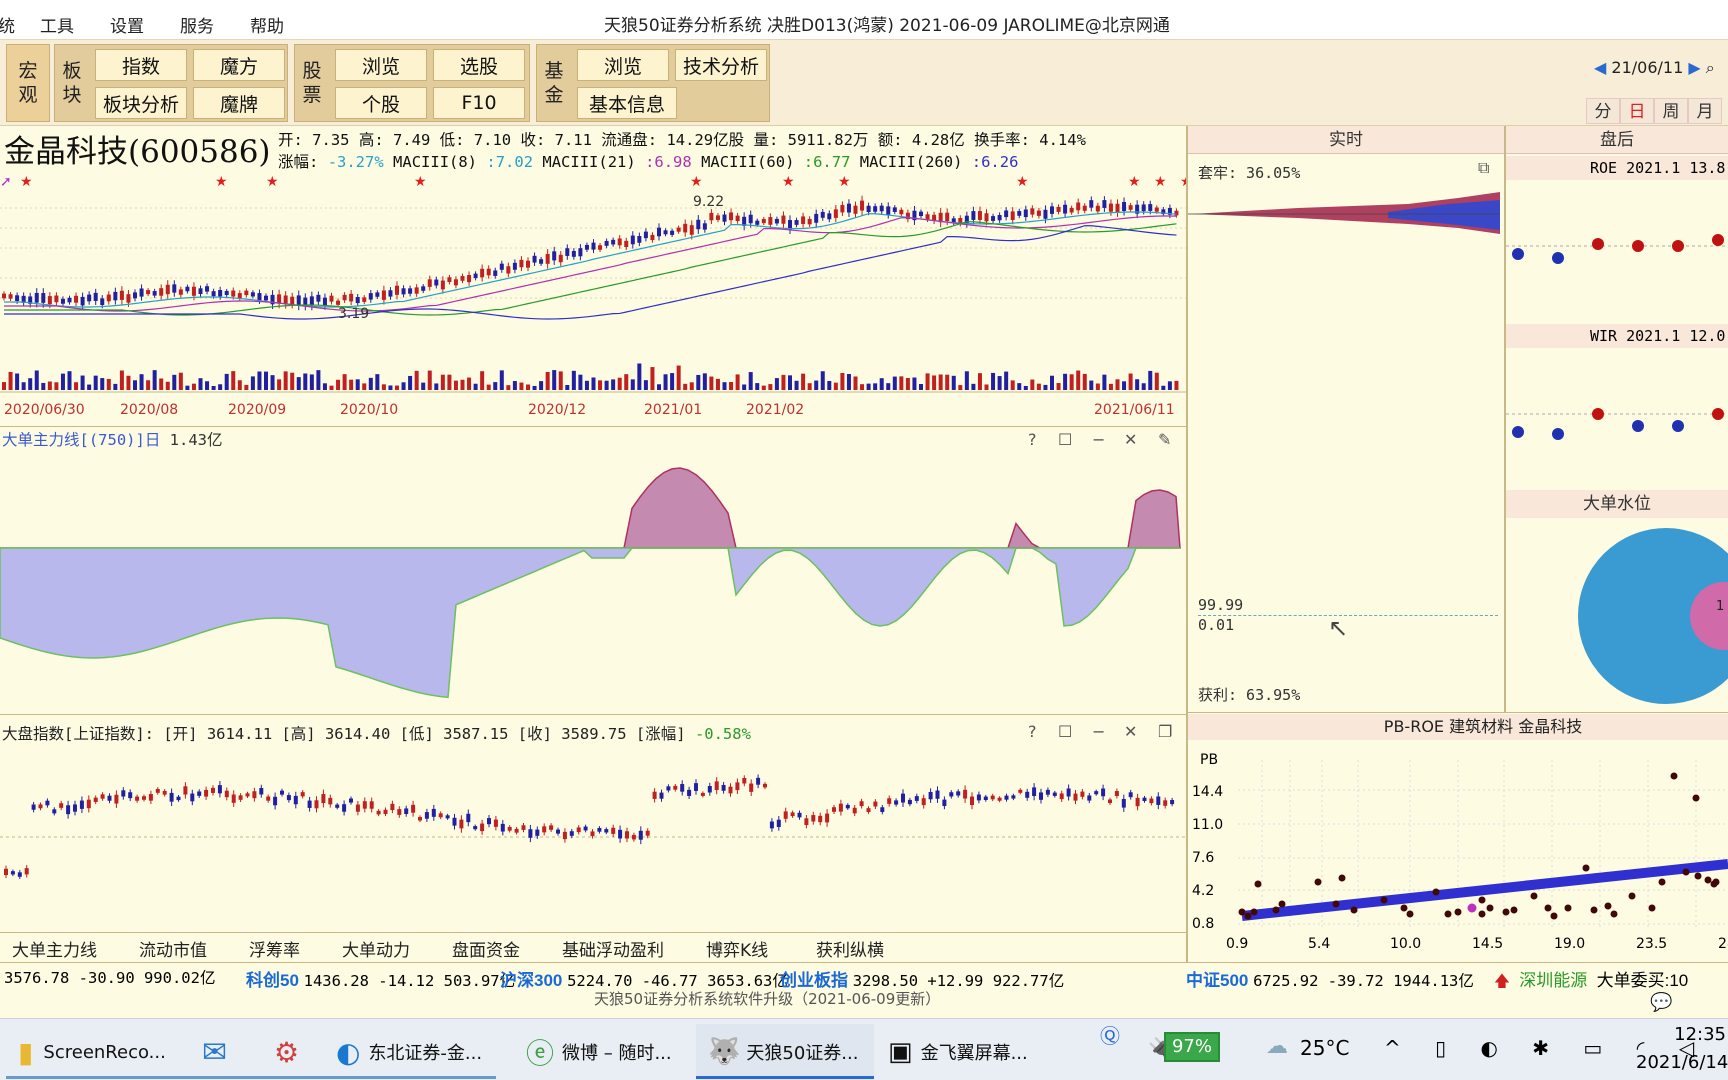 This screenshot has height=1080, width=1728. I want to click on ticker-item: 中证500 6725.92 -39.72 1944.13亿, so click(1330, 978).